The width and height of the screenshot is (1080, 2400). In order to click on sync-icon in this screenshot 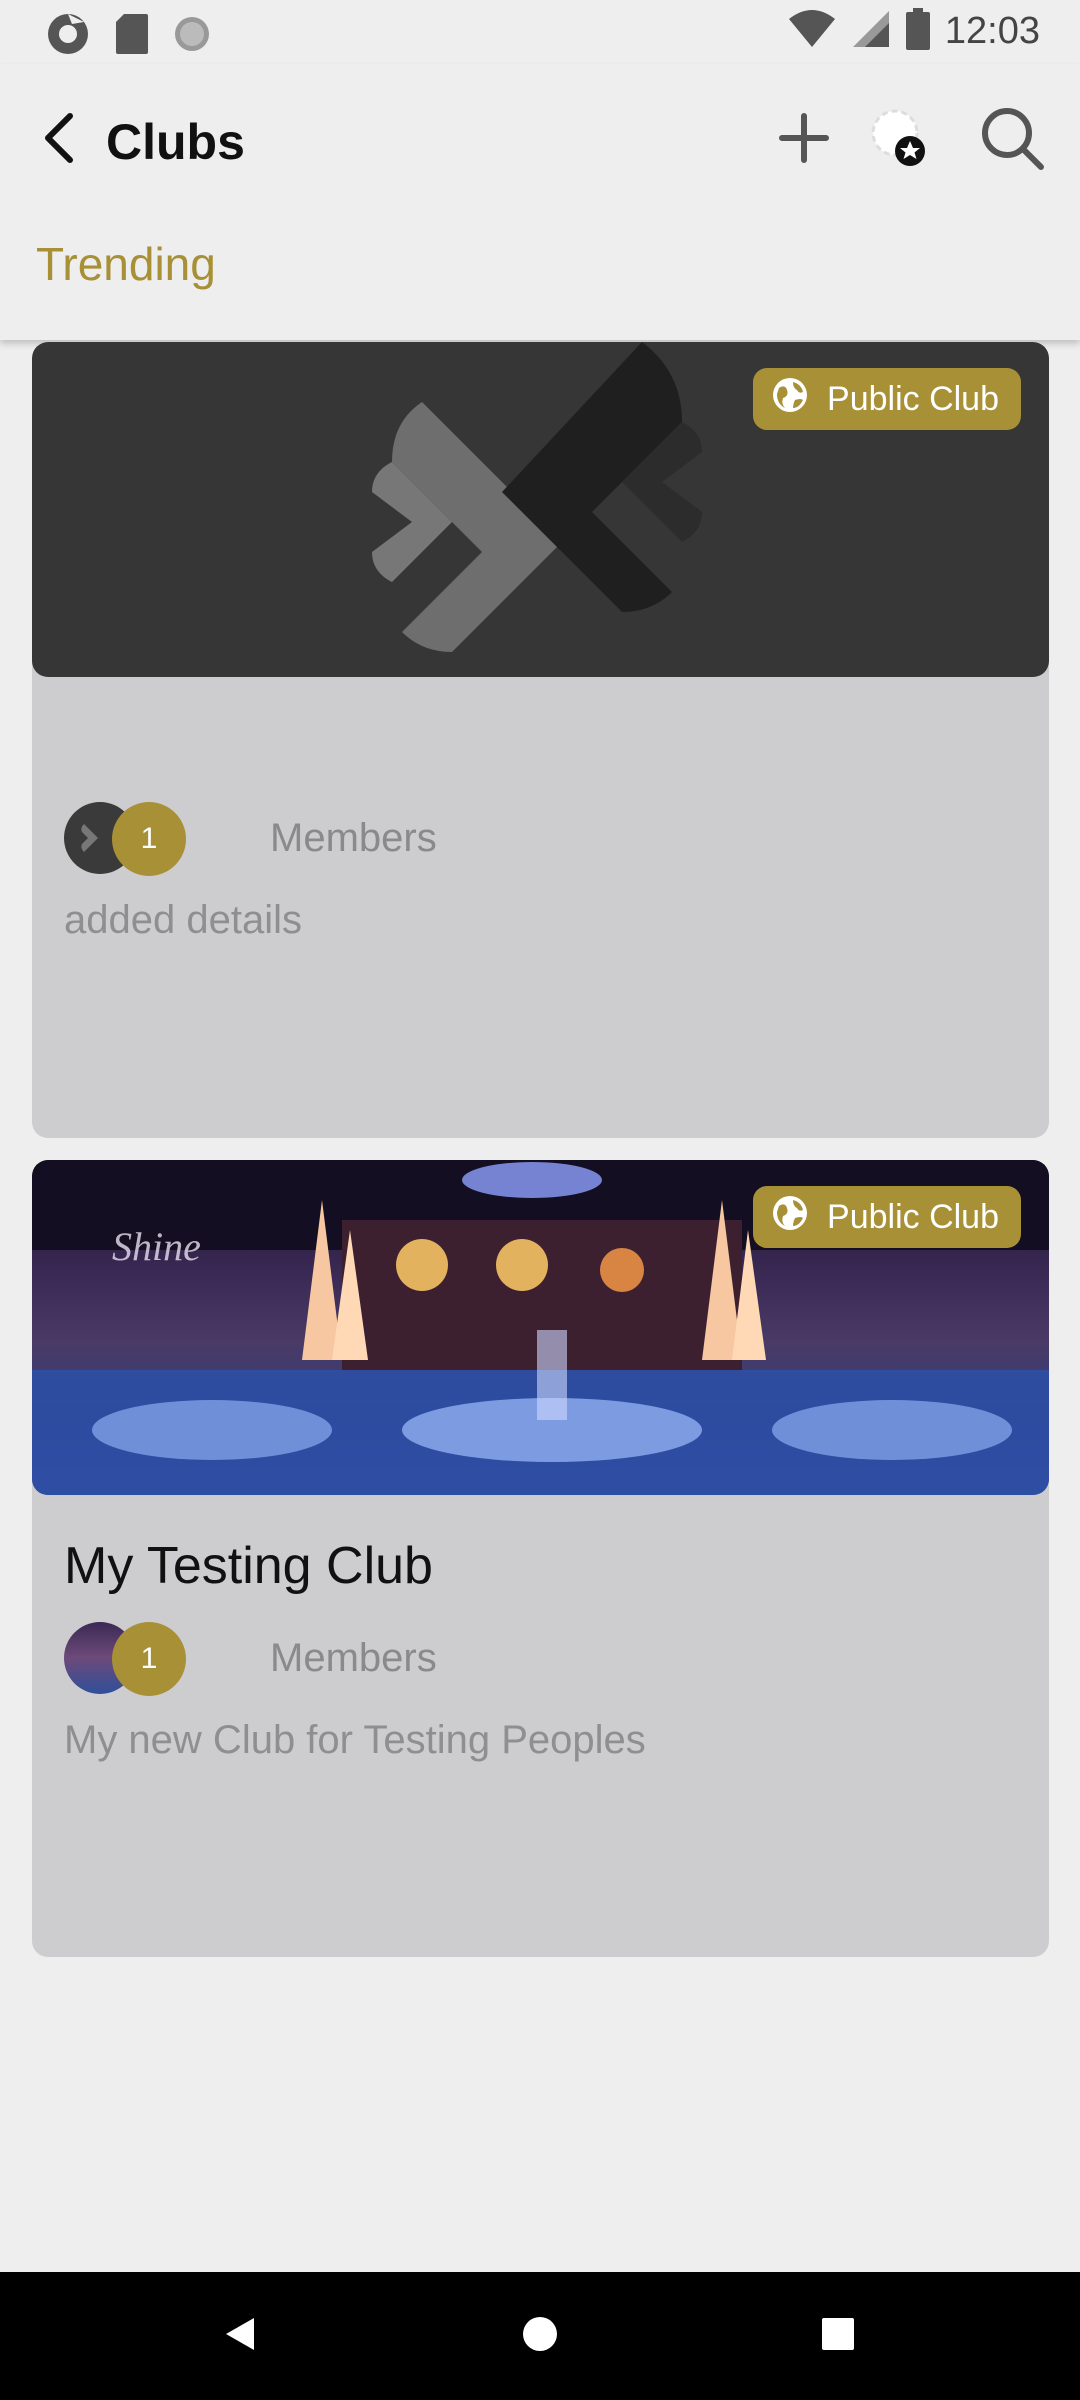, I will do `click(68, 36)`.